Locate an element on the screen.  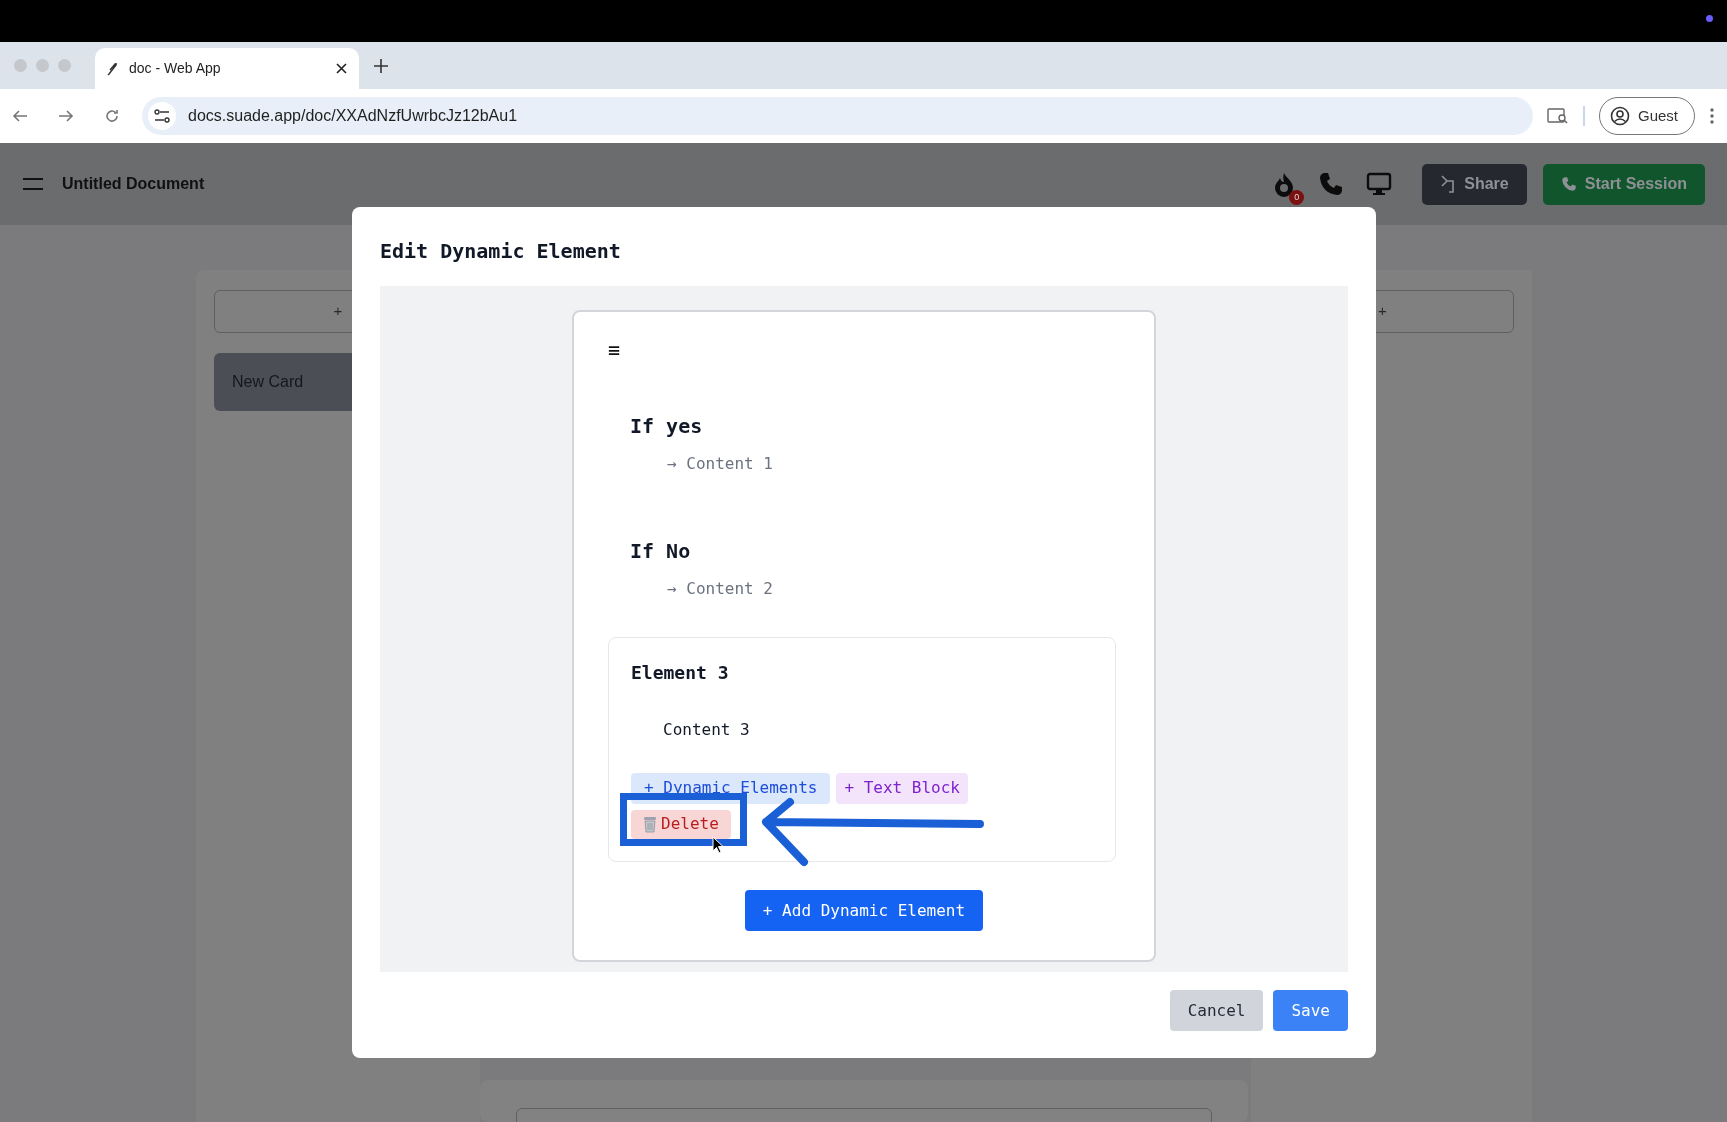
share-icon is located at coordinates (1448, 184).